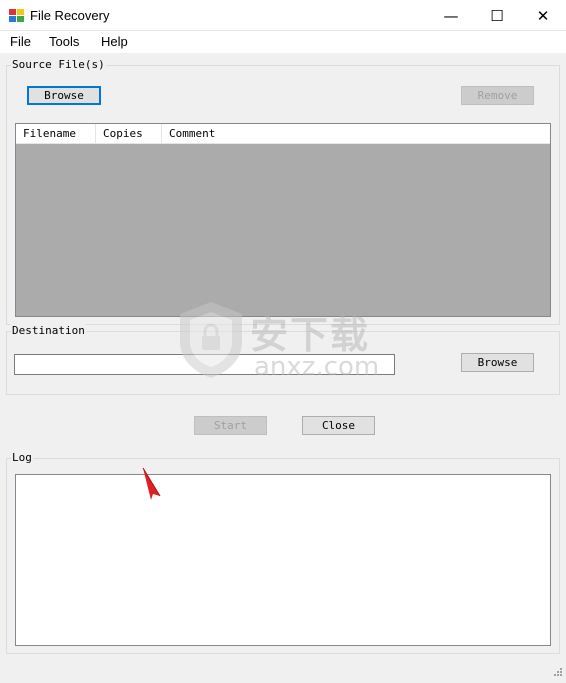 The height and width of the screenshot is (683, 566). Describe the element at coordinates (64, 95) in the screenshot. I see `source-browse-button: Browse` at that location.